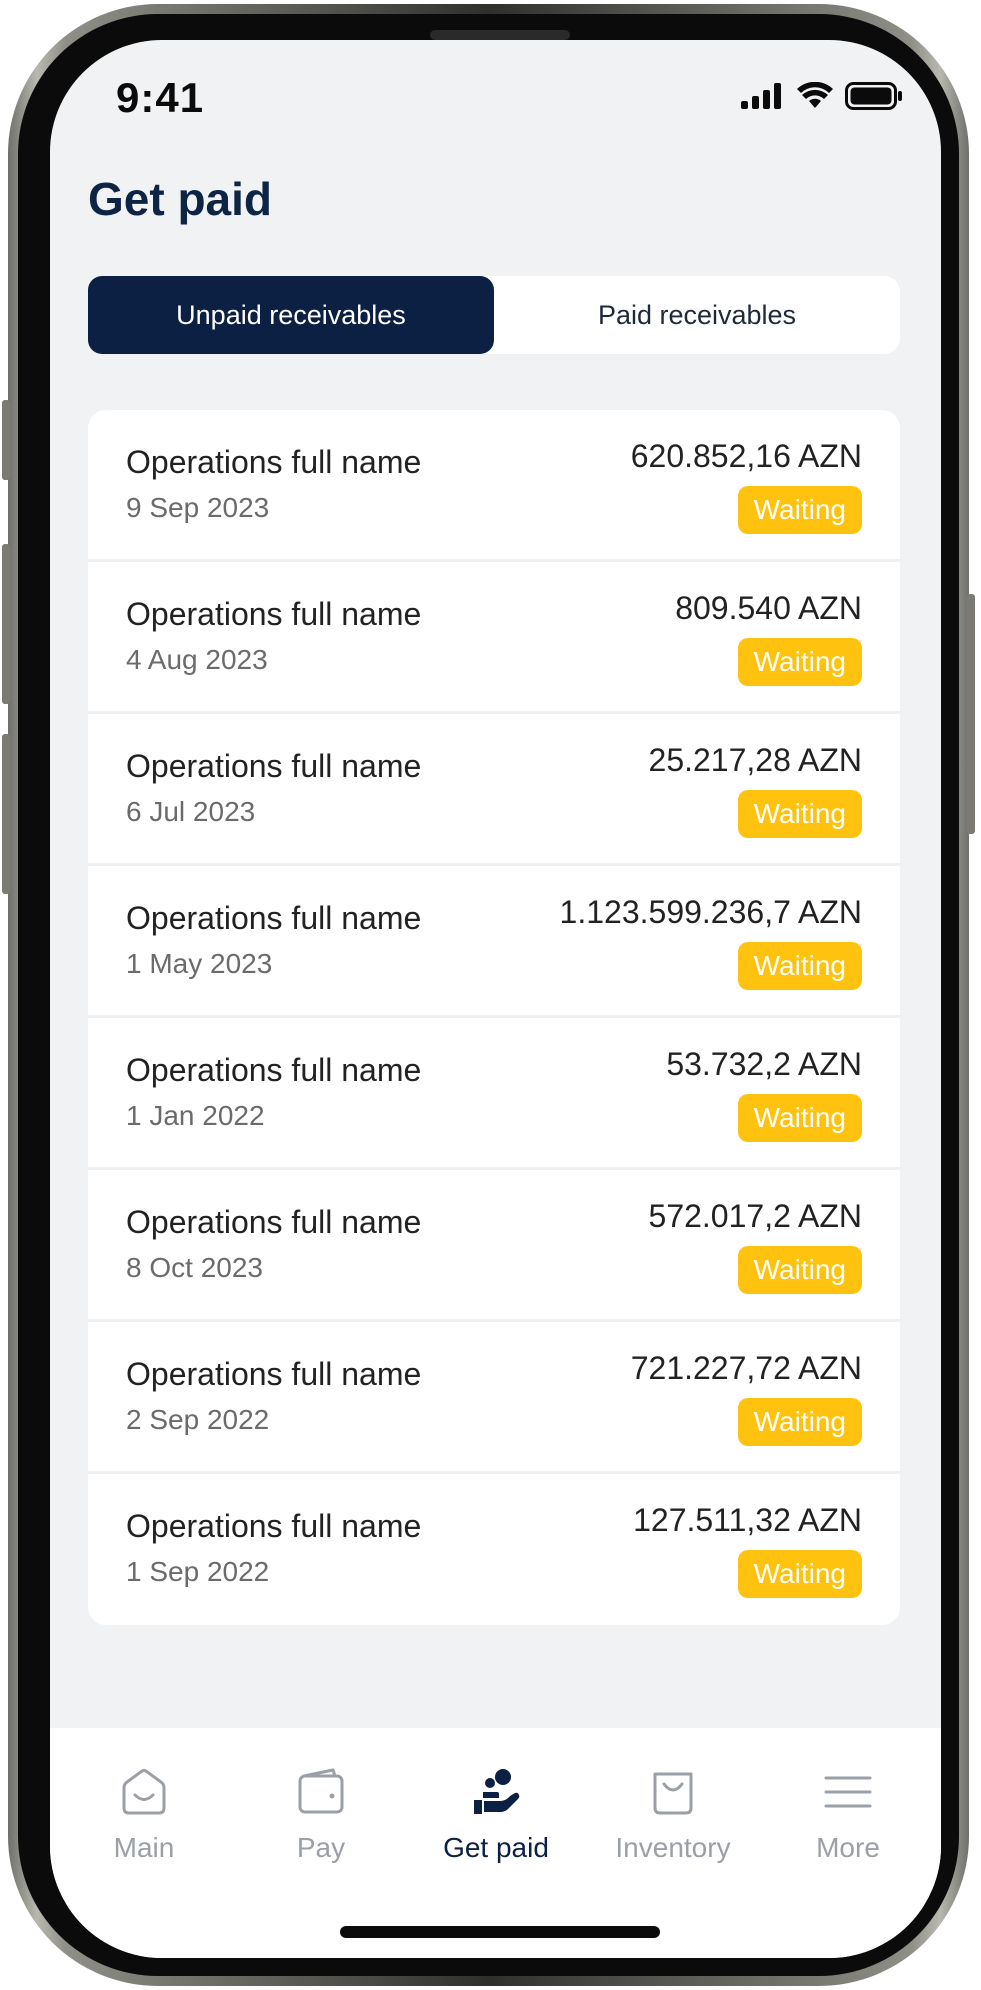 The height and width of the screenshot is (1990, 981). I want to click on bag-icon, so click(673, 1793).